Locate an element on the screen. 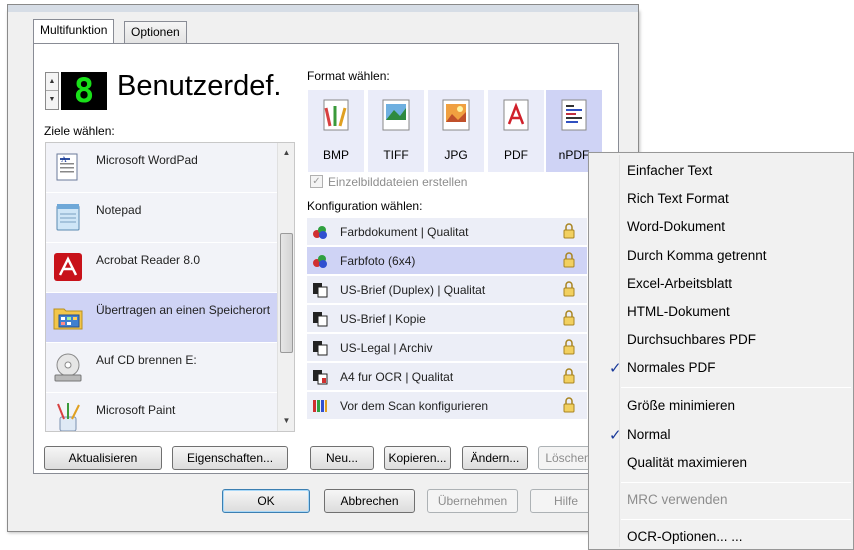  folder-icon is located at coordinates (68, 319).